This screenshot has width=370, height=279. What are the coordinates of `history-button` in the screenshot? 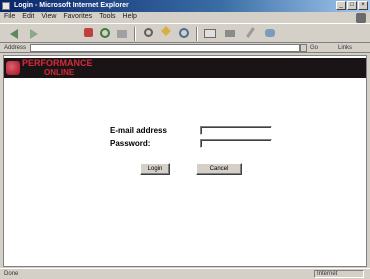 It's located at (184, 34).